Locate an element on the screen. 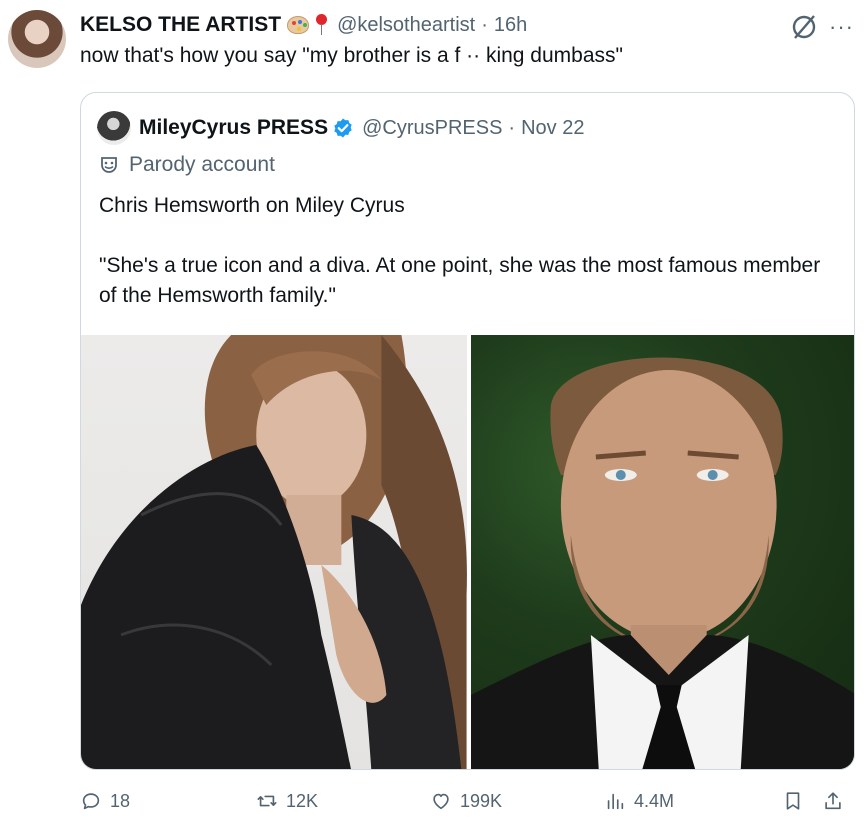  share-button is located at coordinates (833, 801).